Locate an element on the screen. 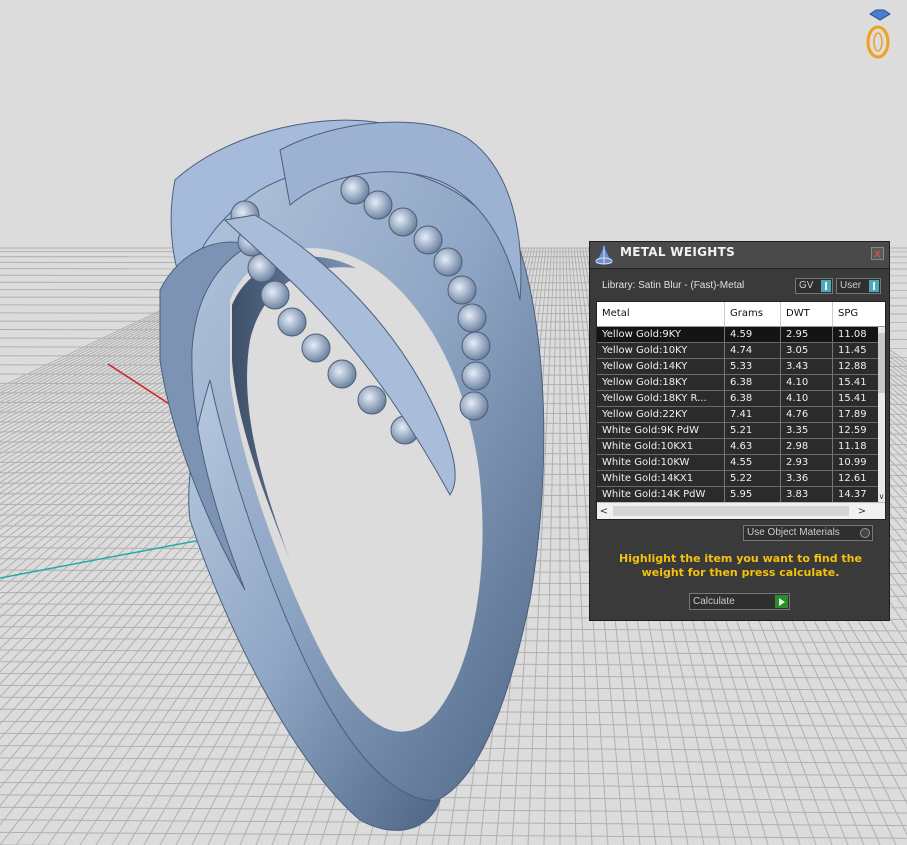  chevron-right-icon: > is located at coordinates (862, 511).